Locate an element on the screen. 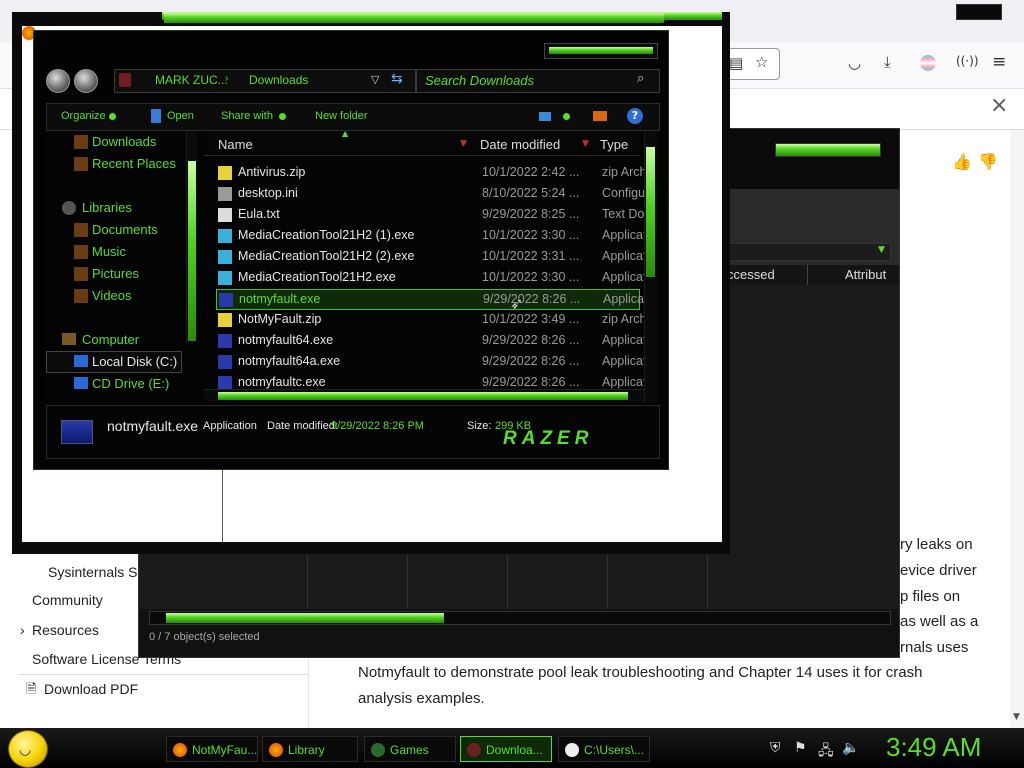 This screenshot has height=768, width=1024. file-list-scrollbar is located at coordinates (650, 267).